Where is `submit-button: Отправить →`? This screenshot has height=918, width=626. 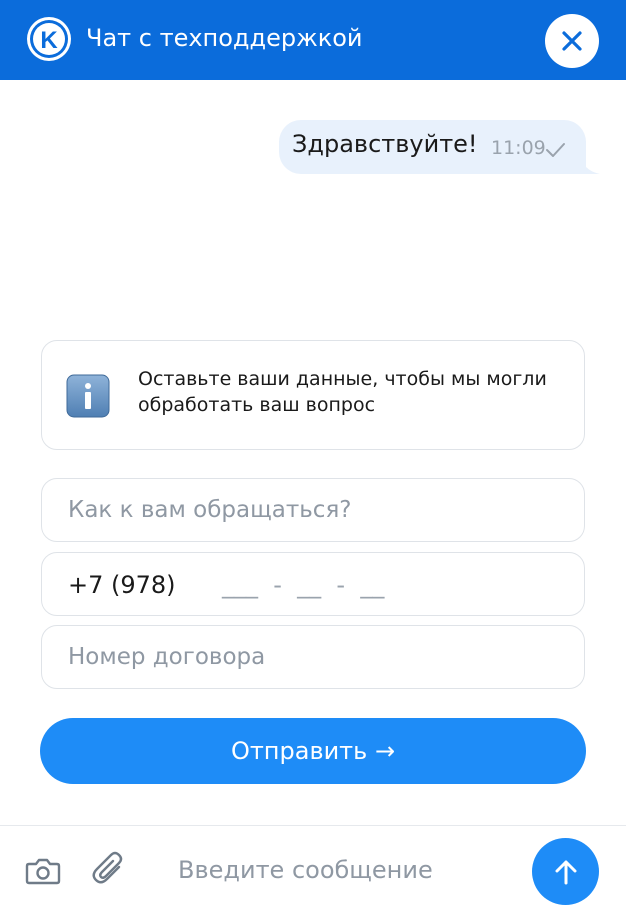 submit-button: Отправить → is located at coordinates (313, 751).